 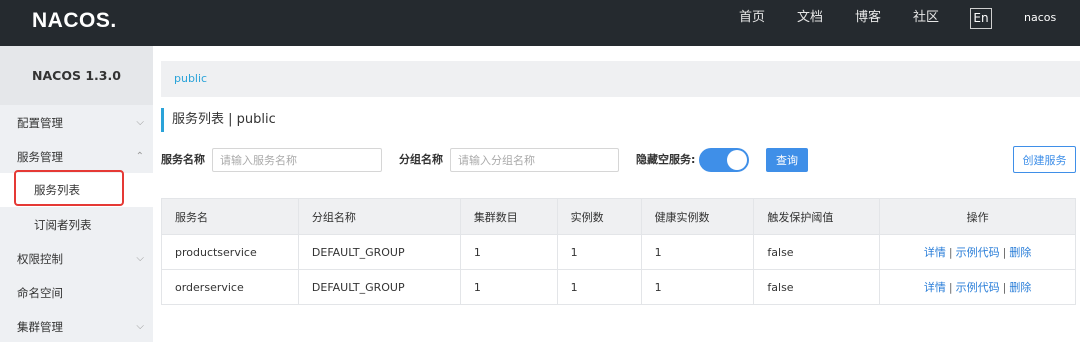 I want to click on chevron-up-icon: ⌃, so click(x=139, y=156).